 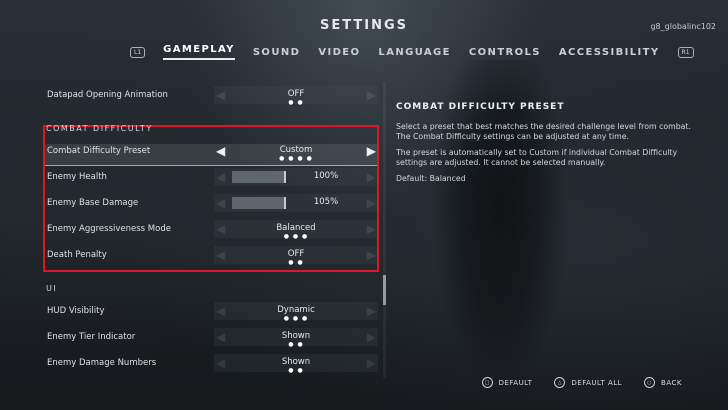 I want to click on description-title: COMBAT DIFFICULTY PRESET, so click(x=480, y=107).